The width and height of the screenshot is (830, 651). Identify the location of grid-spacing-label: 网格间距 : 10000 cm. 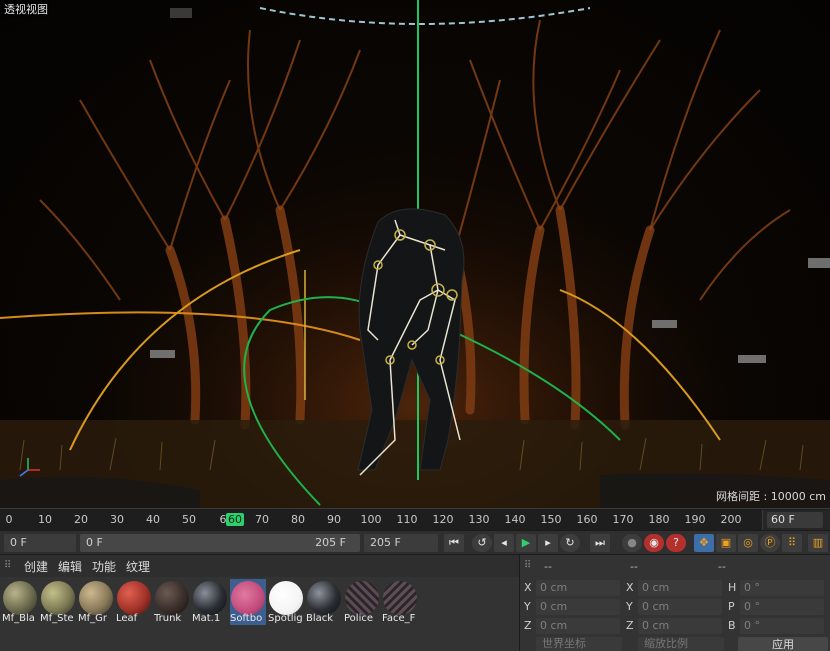
(771, 496).